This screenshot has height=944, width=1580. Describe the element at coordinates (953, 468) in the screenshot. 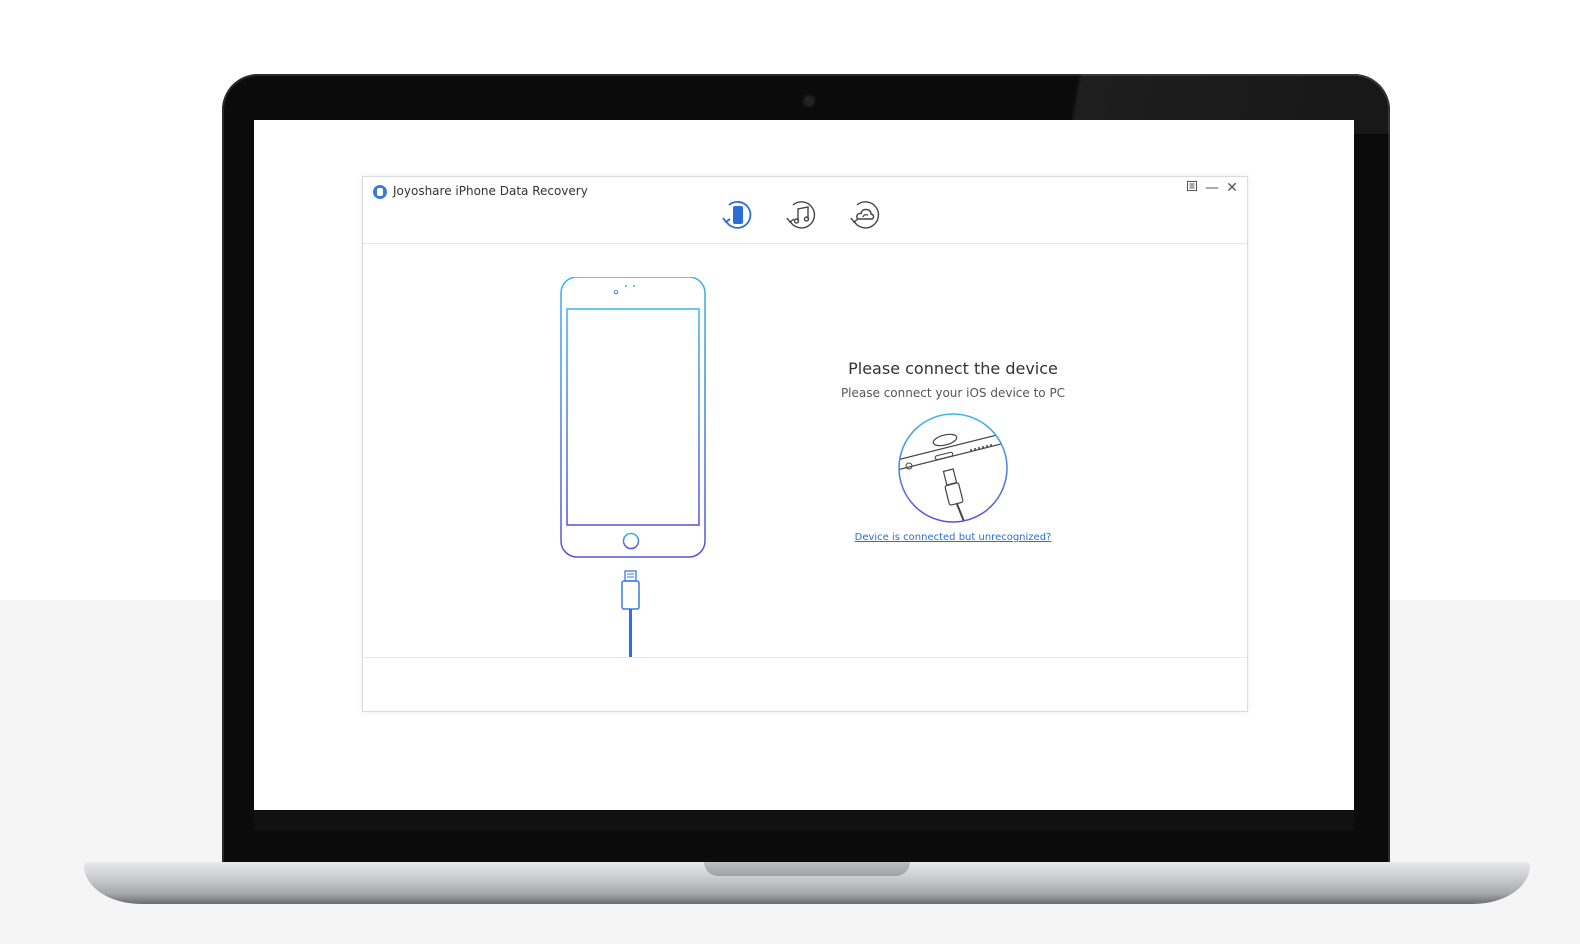

I see `lightning-port-icon` at that location.